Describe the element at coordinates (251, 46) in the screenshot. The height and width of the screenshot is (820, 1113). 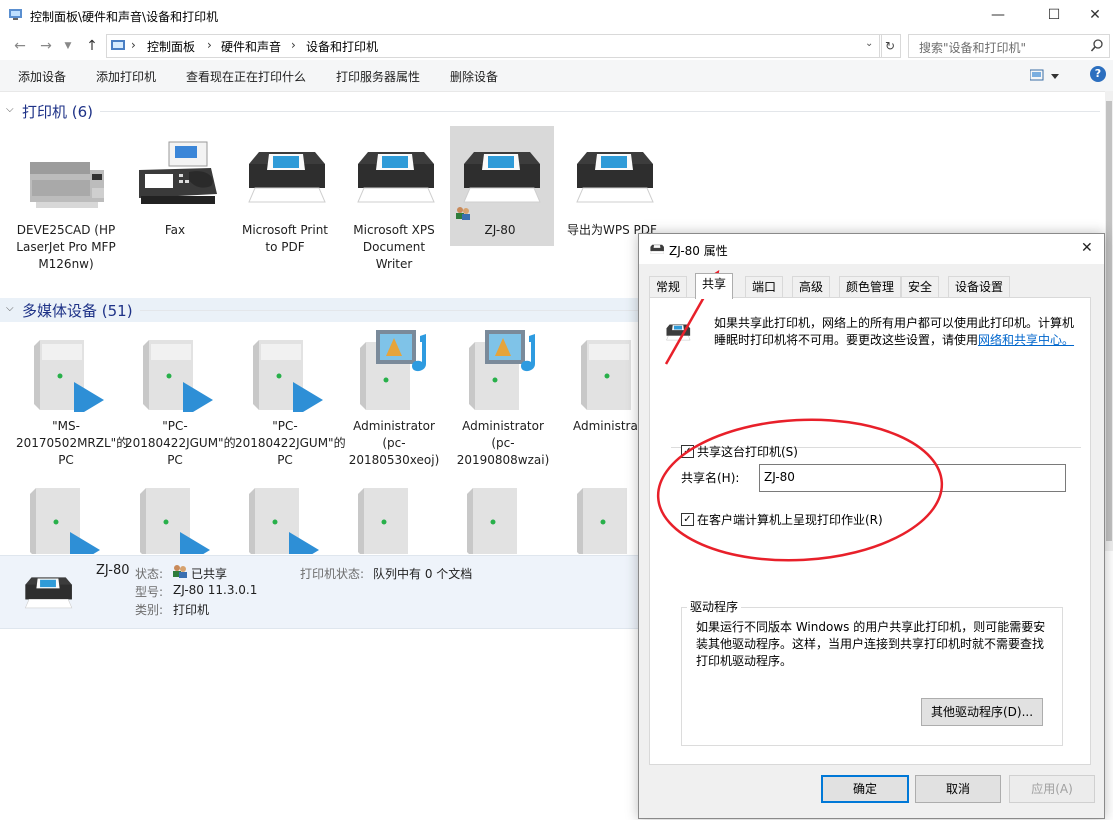
I see `breadcrumb-hardware-sound: 硬件和声音` at that location.